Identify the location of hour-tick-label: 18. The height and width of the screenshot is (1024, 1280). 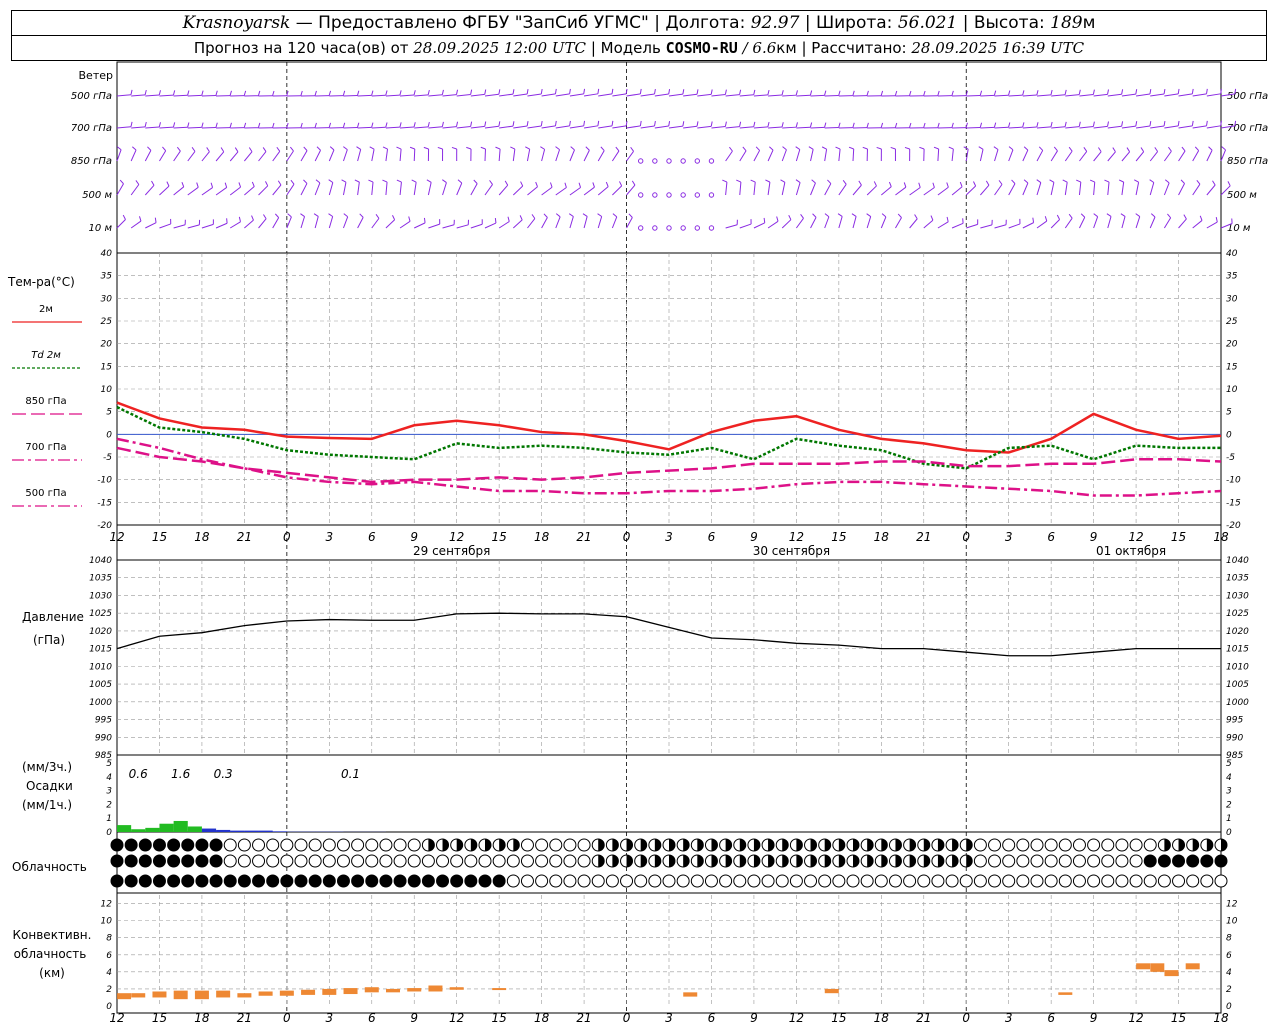
(1221, 537).